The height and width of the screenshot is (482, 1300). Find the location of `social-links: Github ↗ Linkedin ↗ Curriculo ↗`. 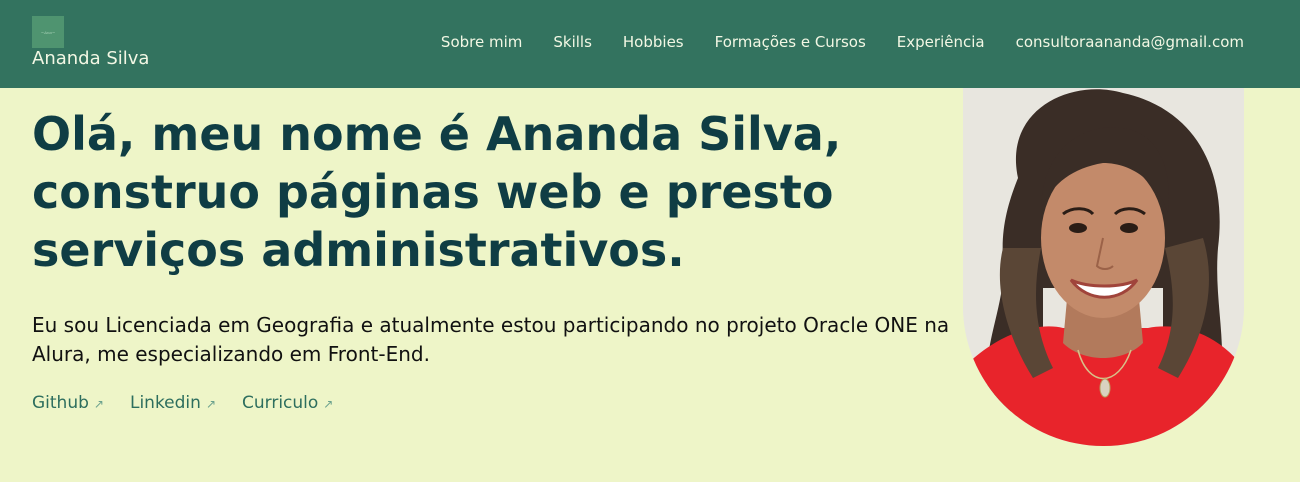

social-links: Github ↗ Linkedin ↗ Curriculo ↗ is located at coordinates (182, 403).